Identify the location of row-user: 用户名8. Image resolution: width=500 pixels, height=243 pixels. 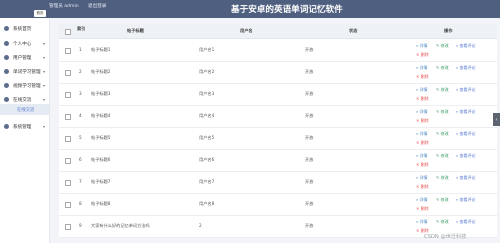
(207, 203).